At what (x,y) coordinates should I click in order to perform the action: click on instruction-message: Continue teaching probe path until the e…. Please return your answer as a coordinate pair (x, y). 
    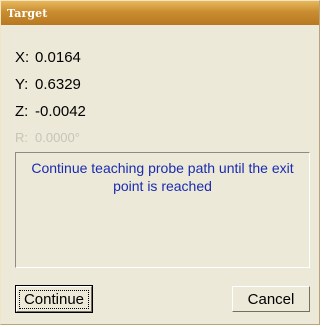
    Looking at the image, I should click on (162, 177).